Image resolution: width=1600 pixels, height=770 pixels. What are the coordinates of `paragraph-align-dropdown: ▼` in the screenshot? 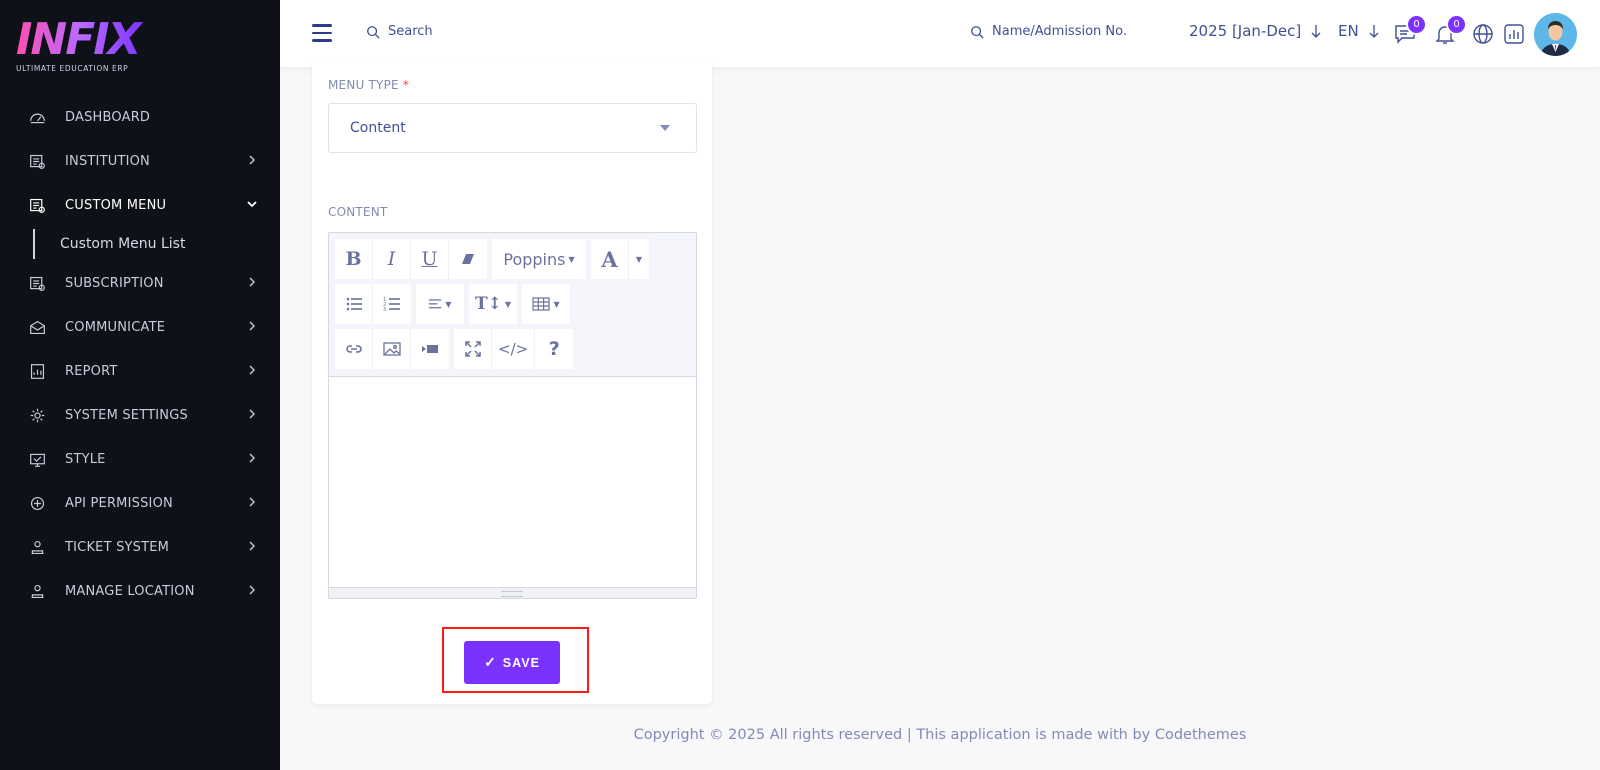 It's located at (440, 304).